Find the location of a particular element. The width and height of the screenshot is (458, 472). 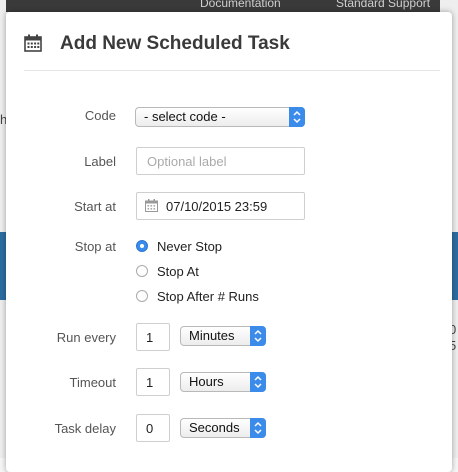

code-select-value: - select code - is located at coordinates (185, 116).